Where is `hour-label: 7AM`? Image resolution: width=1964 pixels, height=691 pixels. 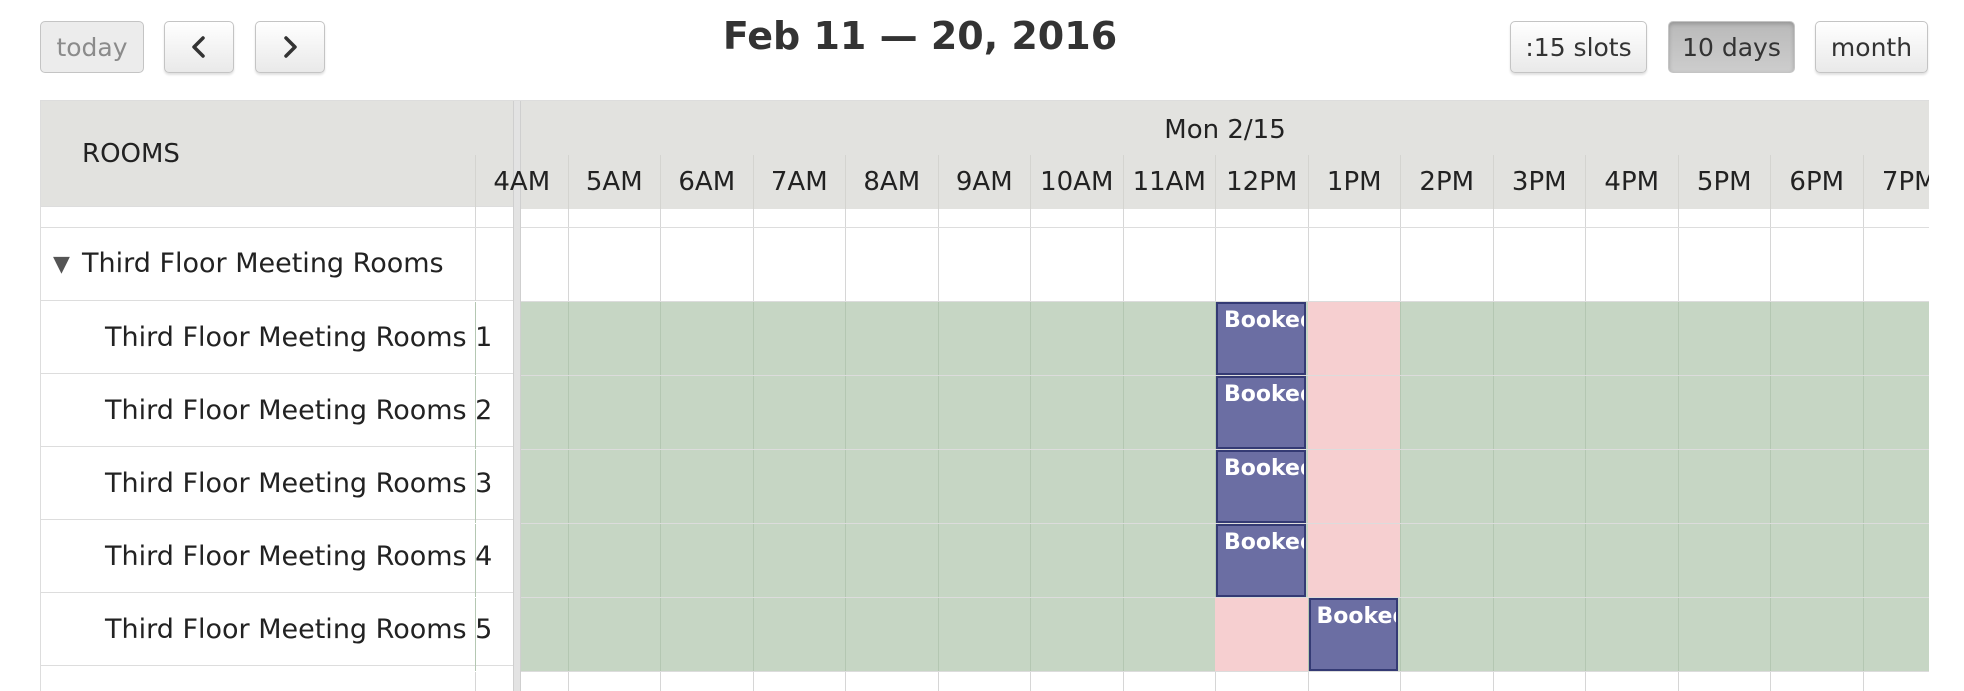
hour-label: 7AM is located at coordinates (799, 182).